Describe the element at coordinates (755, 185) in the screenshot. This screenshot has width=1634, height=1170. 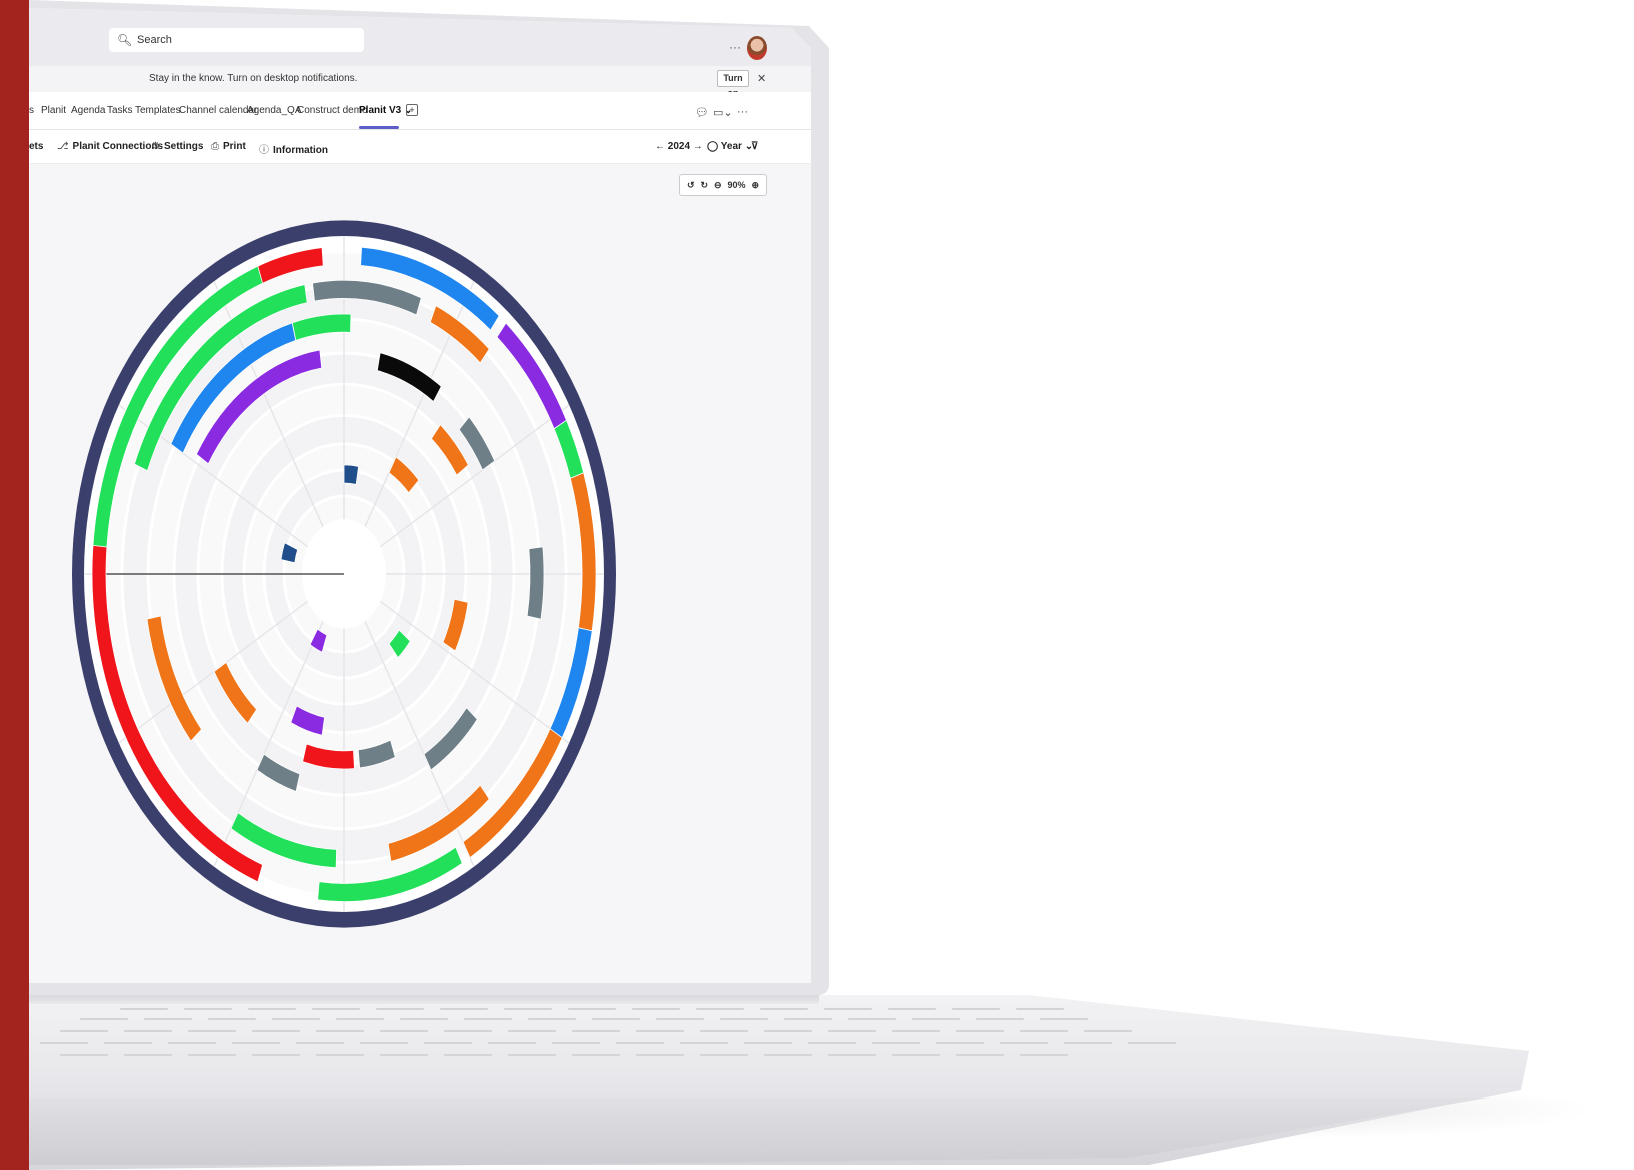
I see `zoom-in-icon: ⊕` at that location.